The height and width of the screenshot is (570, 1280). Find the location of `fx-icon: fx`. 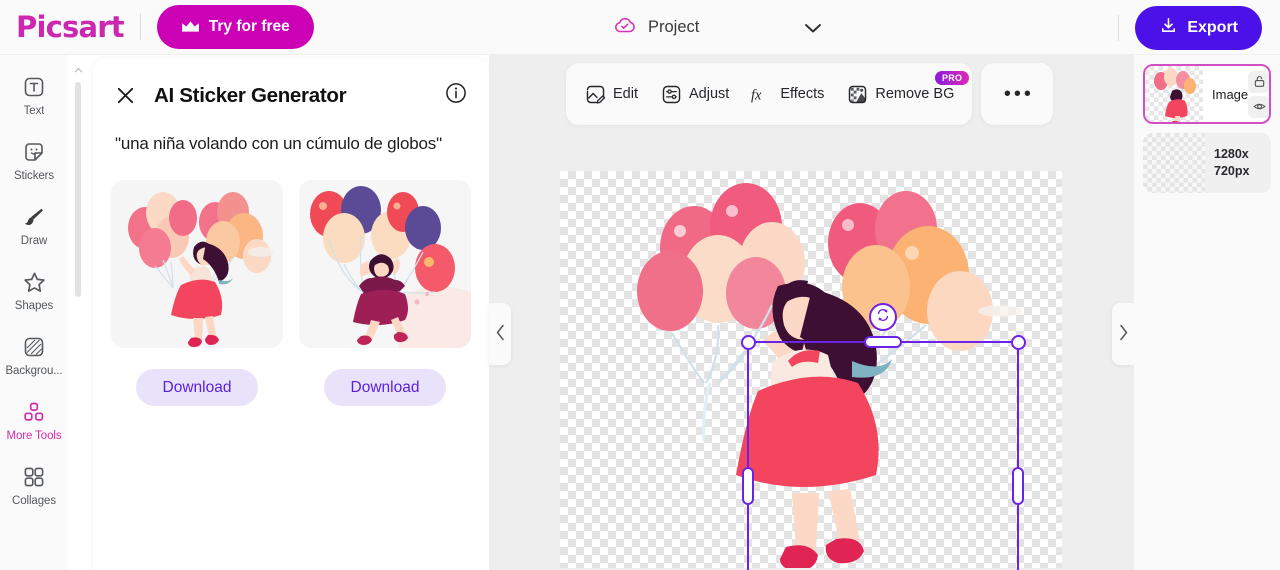

fx-icon: fx is located at coordinates (762, 94).